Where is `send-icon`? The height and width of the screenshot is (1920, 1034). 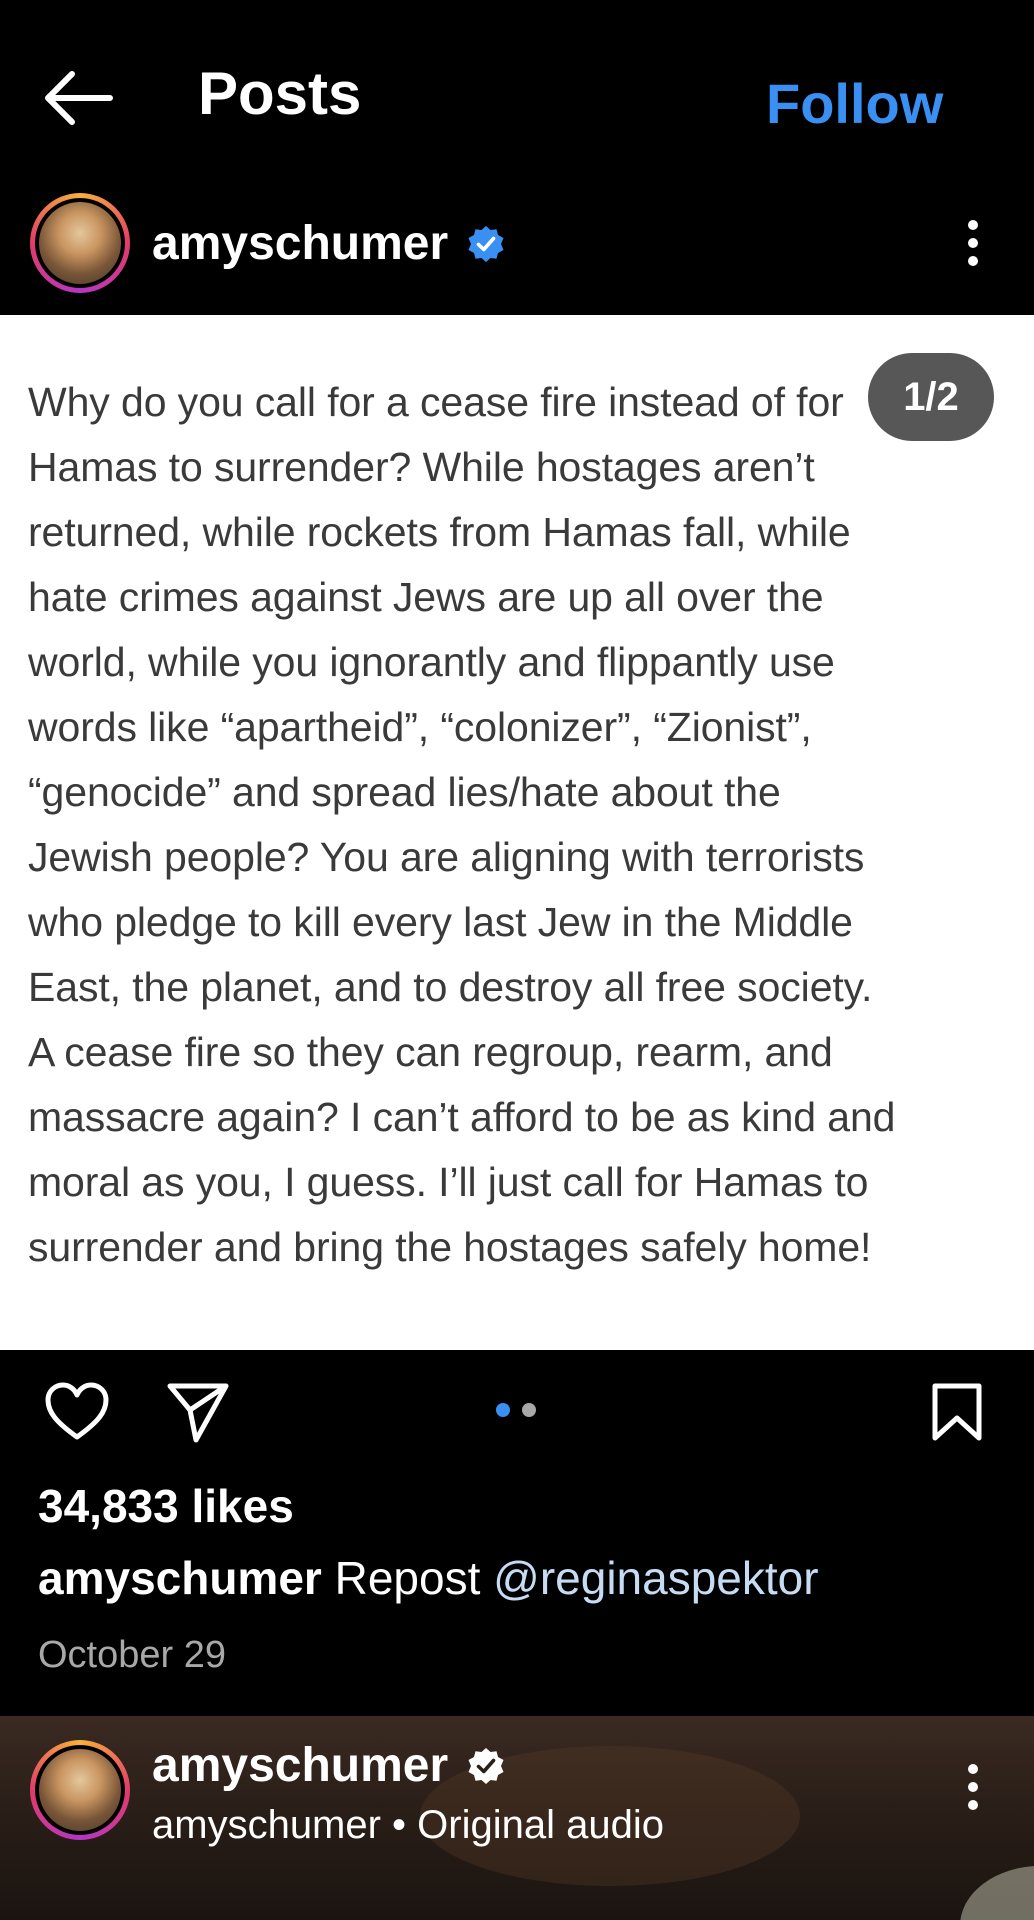 send-icon is located at coordinates (198, 1413).